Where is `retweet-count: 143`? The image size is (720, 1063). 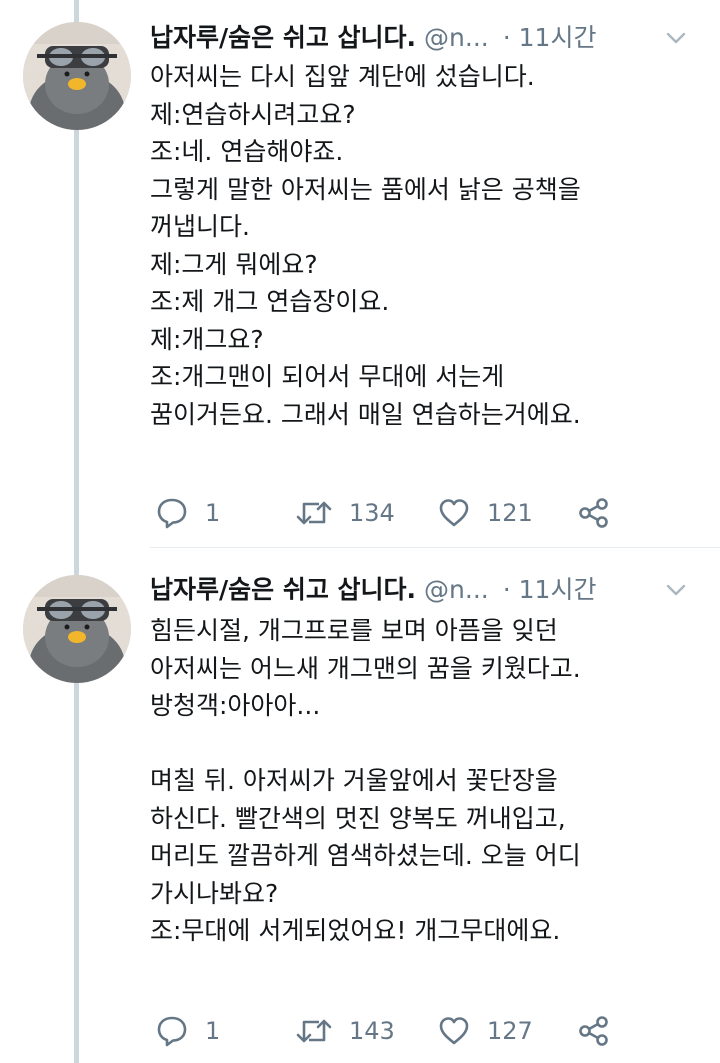 retweet-count: 143 is located at coordinates (372, 1031).